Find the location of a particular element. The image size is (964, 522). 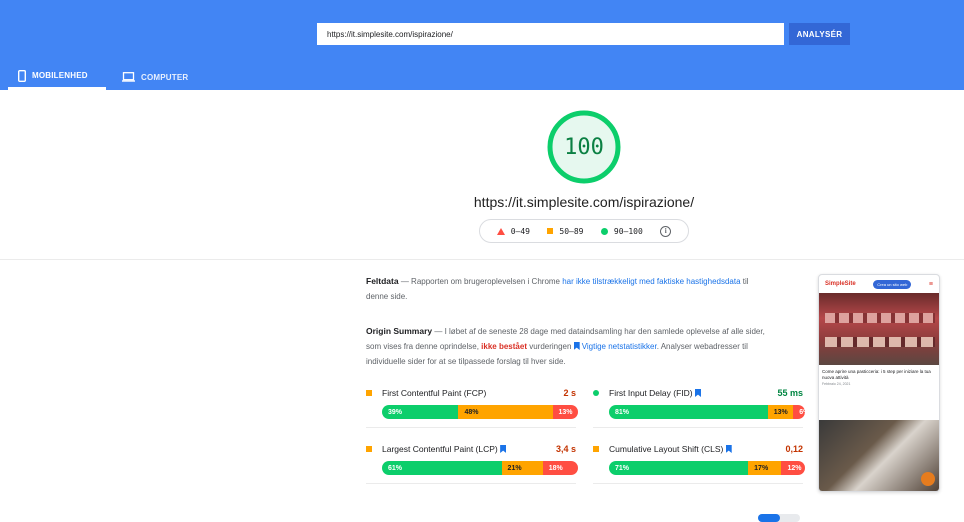

cls-fast-segment: 71% is located at coordinates (679, 468).